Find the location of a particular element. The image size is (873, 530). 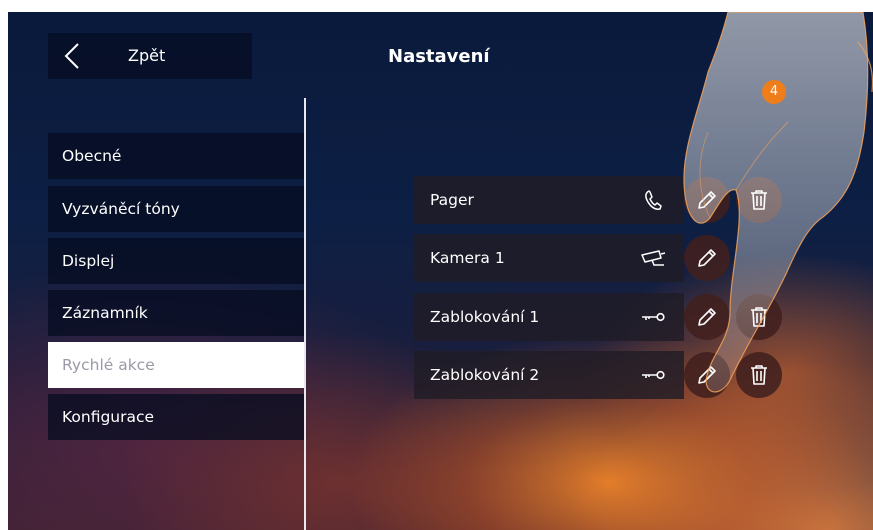

quick-action-label: Kamera 1 is located at coordinates (467, 258).